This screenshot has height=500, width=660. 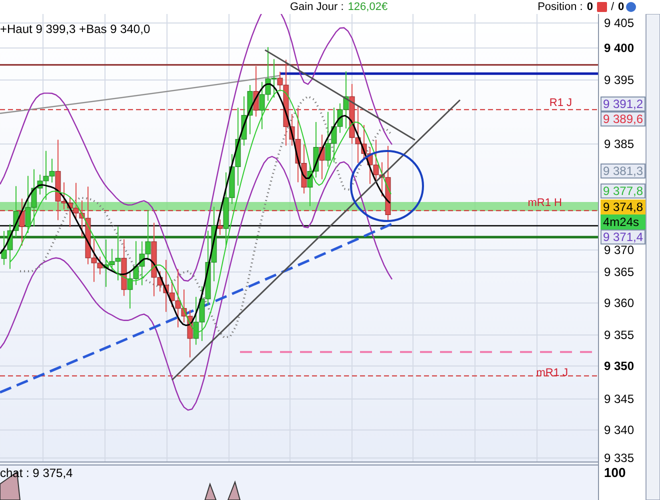 What do you see at coordinates (619, 144) in the screenshot?
I see `axis-label: 9 385` at bounding box center [619, 144].